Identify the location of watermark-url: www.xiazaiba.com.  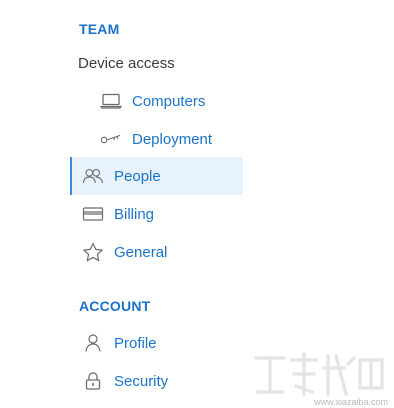
(350, 402).